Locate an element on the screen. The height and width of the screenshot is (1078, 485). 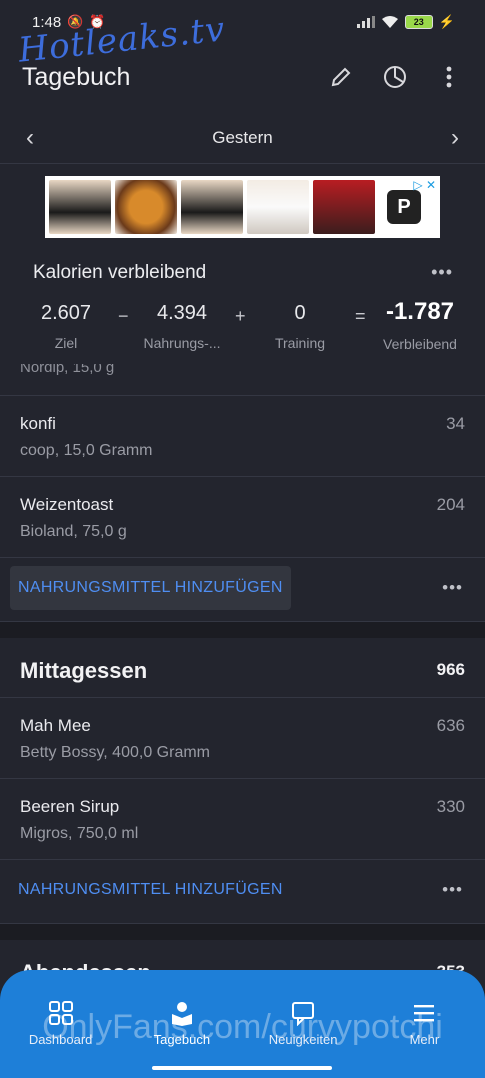
food-item: konfi coop, 15,0 Gramm 34 is located at coordinates (242, 436).